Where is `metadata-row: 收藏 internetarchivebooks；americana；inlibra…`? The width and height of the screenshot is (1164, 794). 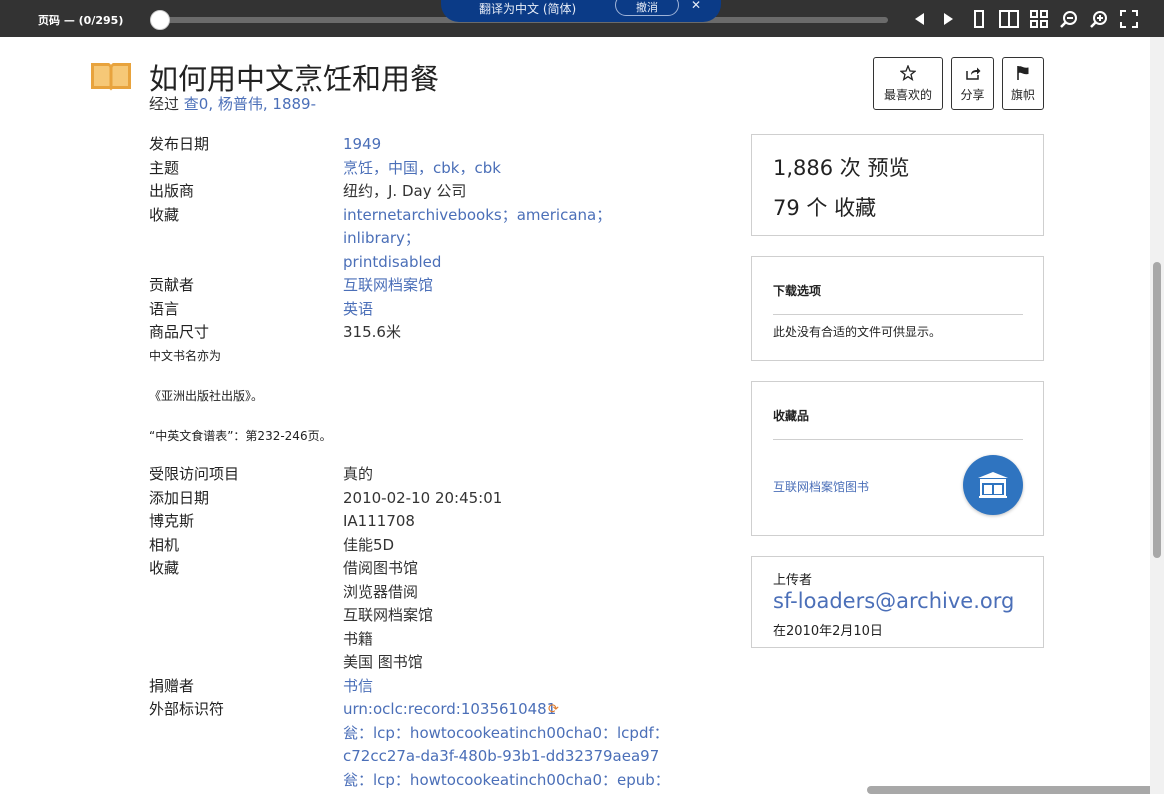 metadata-row: 收藏 internetarchivebooks；americana；inlibra… is located at coordinates (416, 227).